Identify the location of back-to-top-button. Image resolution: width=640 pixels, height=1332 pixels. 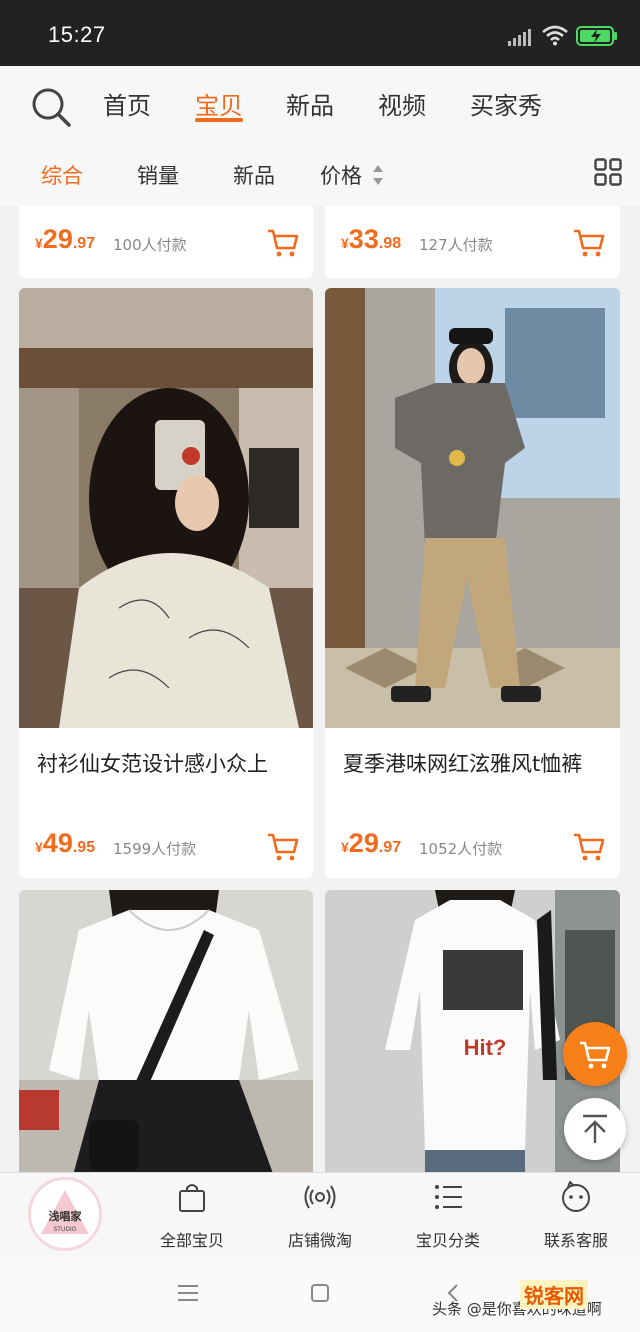
(595, 1129).